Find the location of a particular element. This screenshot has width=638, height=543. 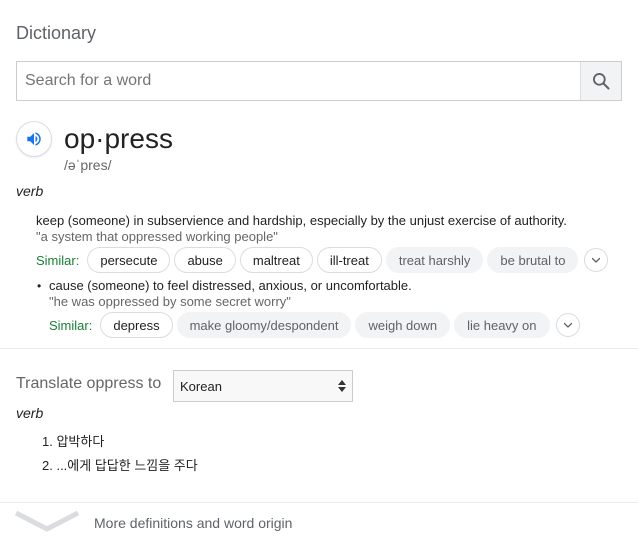

similar-chip: treat harshly is located at coordinates (434, 260).